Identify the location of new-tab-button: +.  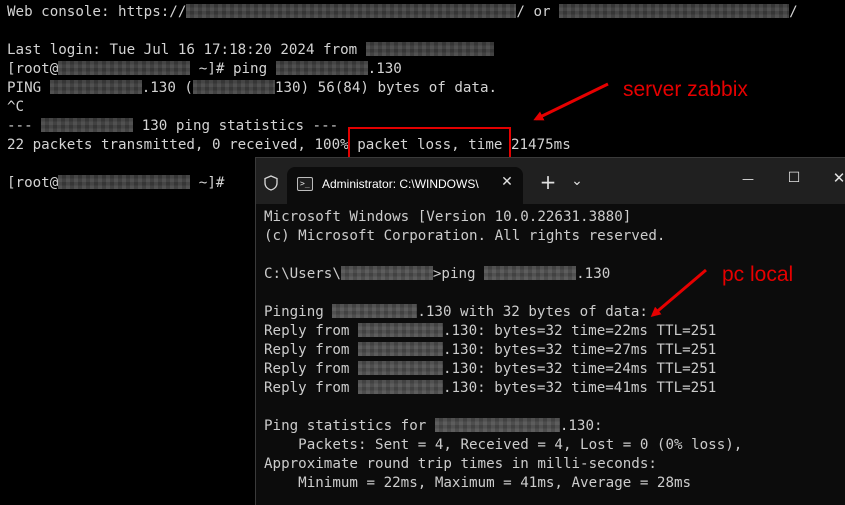
(548, 182).